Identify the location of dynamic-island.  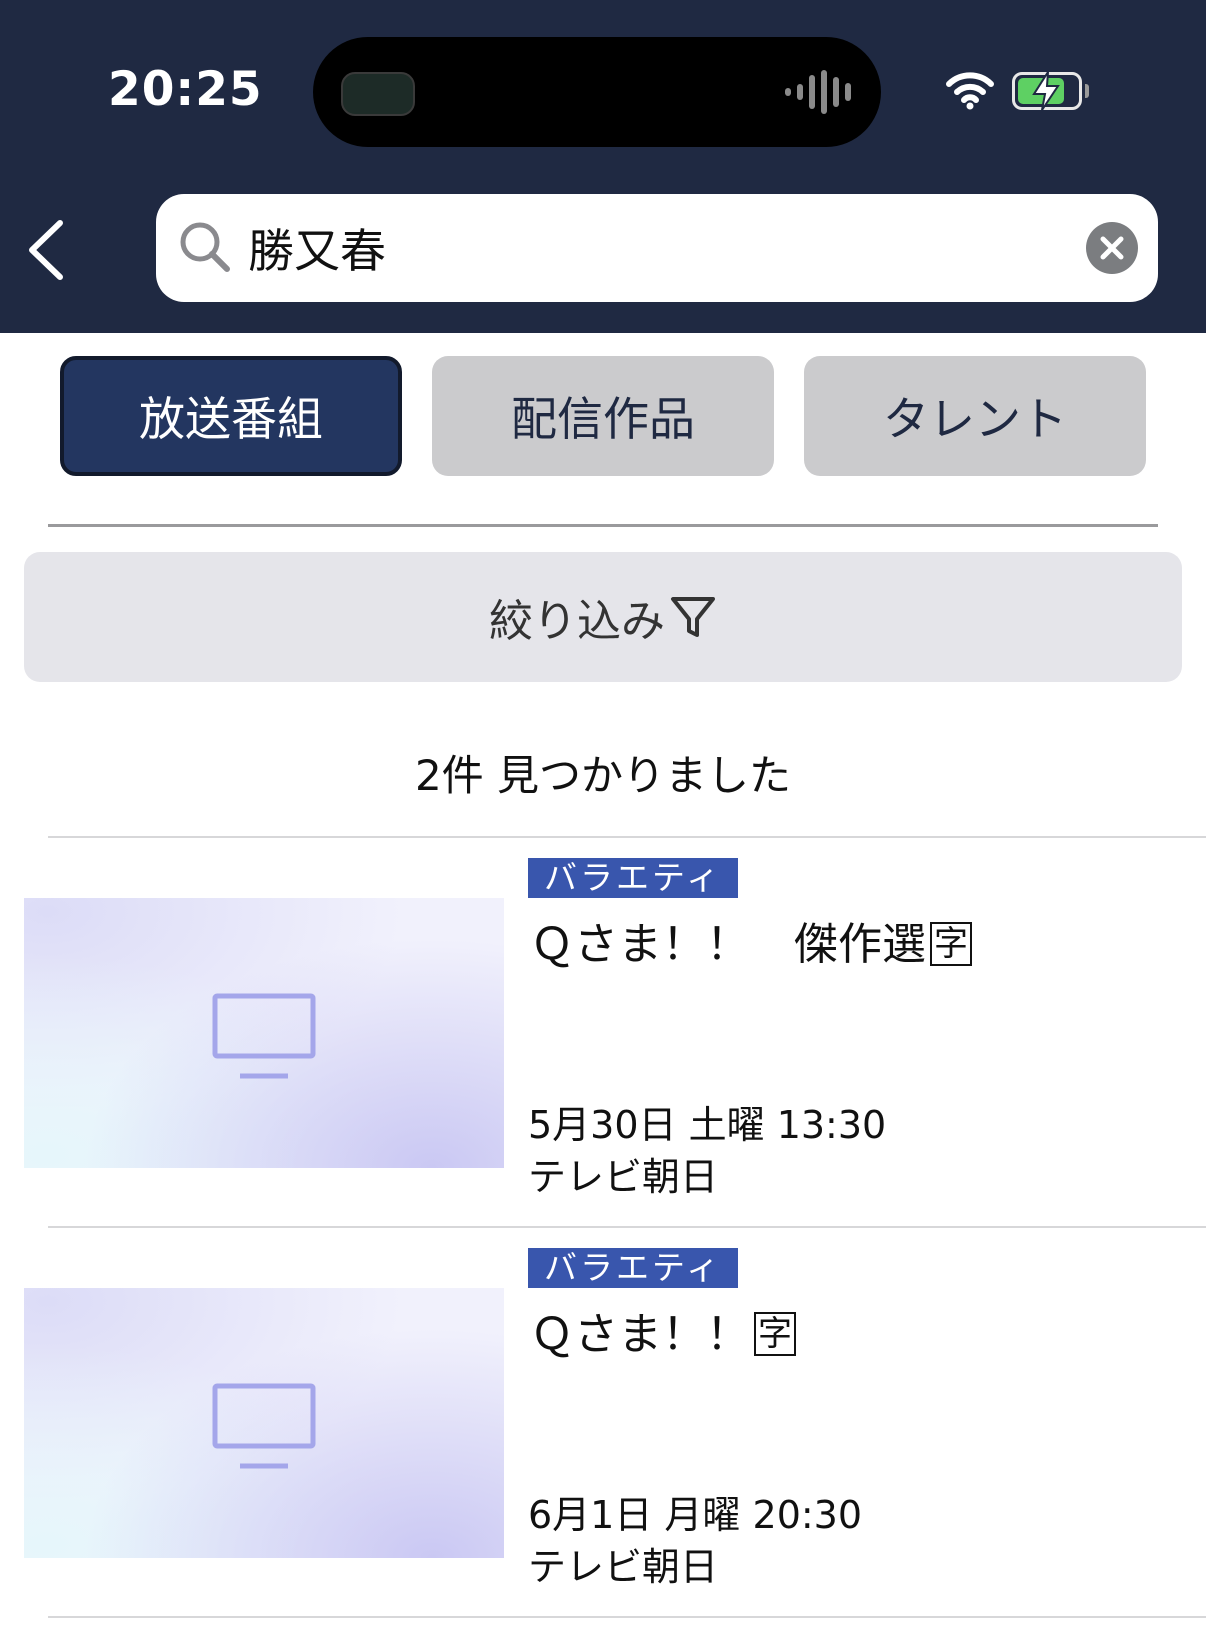
(597, 92).